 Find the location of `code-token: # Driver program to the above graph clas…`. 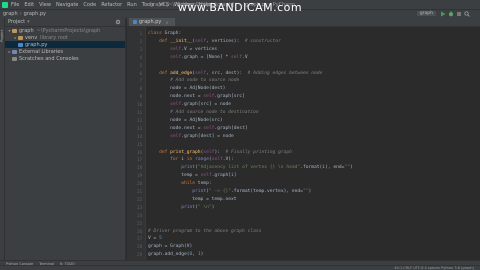

code-token: # Driver program to the above graph clas… is located at coordinates (205, 231).